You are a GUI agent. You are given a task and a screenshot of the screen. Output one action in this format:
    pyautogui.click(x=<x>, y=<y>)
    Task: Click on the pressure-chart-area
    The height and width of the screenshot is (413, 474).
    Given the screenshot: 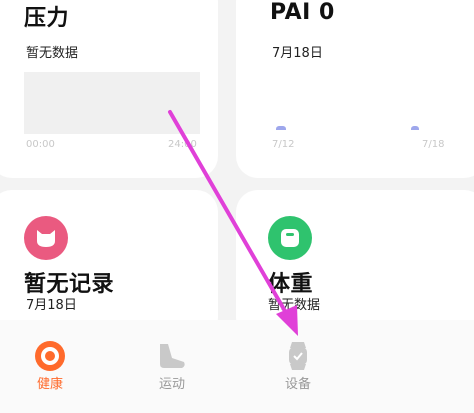 What is the action you would take?
    pyautogui.click(x=112, y=103)
    